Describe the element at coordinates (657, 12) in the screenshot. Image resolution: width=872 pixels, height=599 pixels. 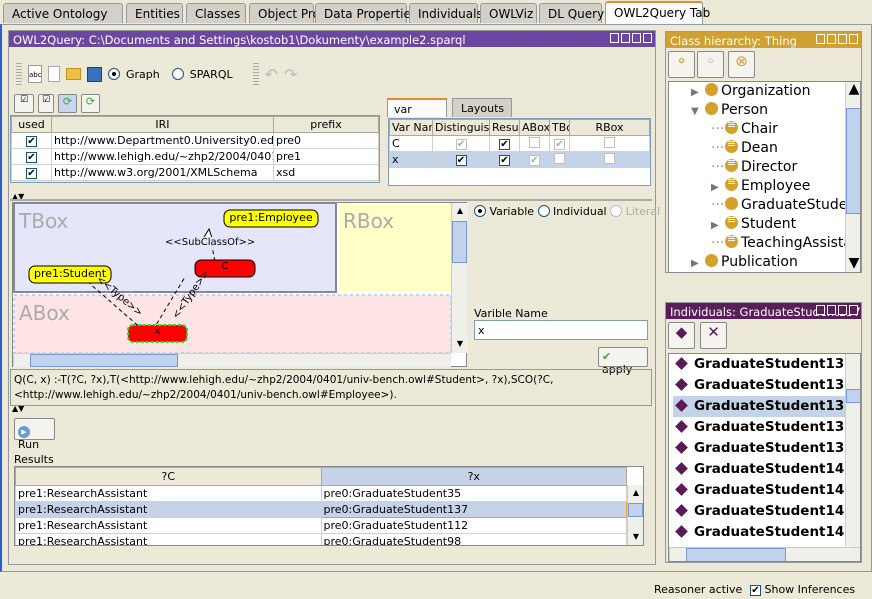
I see `tab-owl2query: OWL2Query Tab` at that location.